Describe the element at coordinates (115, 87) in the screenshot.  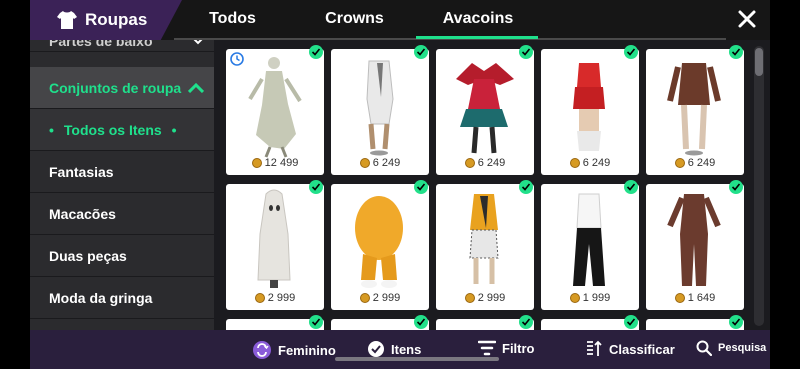
I see `sidebar-item-label: Conjuntos de roupa` at that location.